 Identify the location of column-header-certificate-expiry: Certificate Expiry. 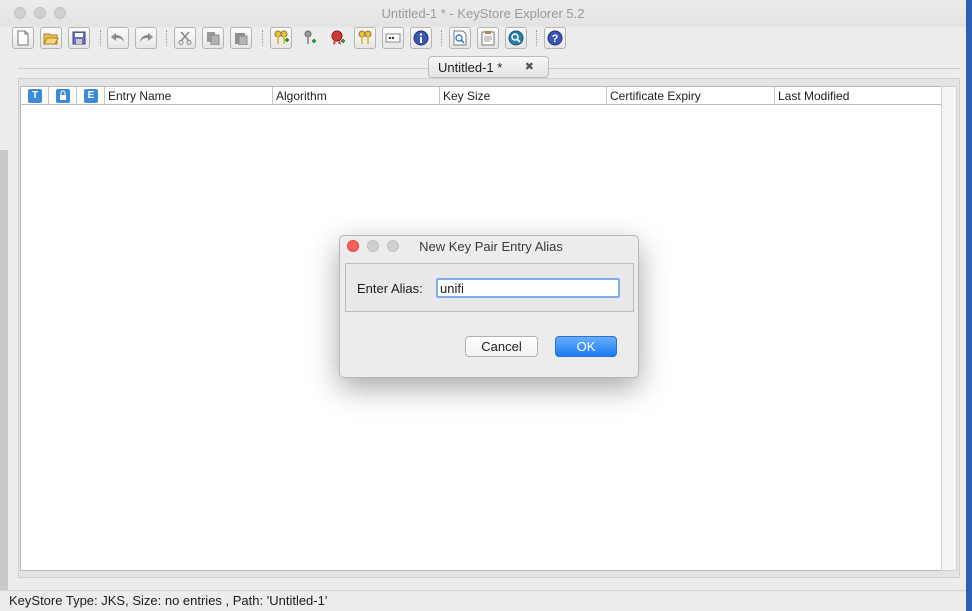
(691, 96).